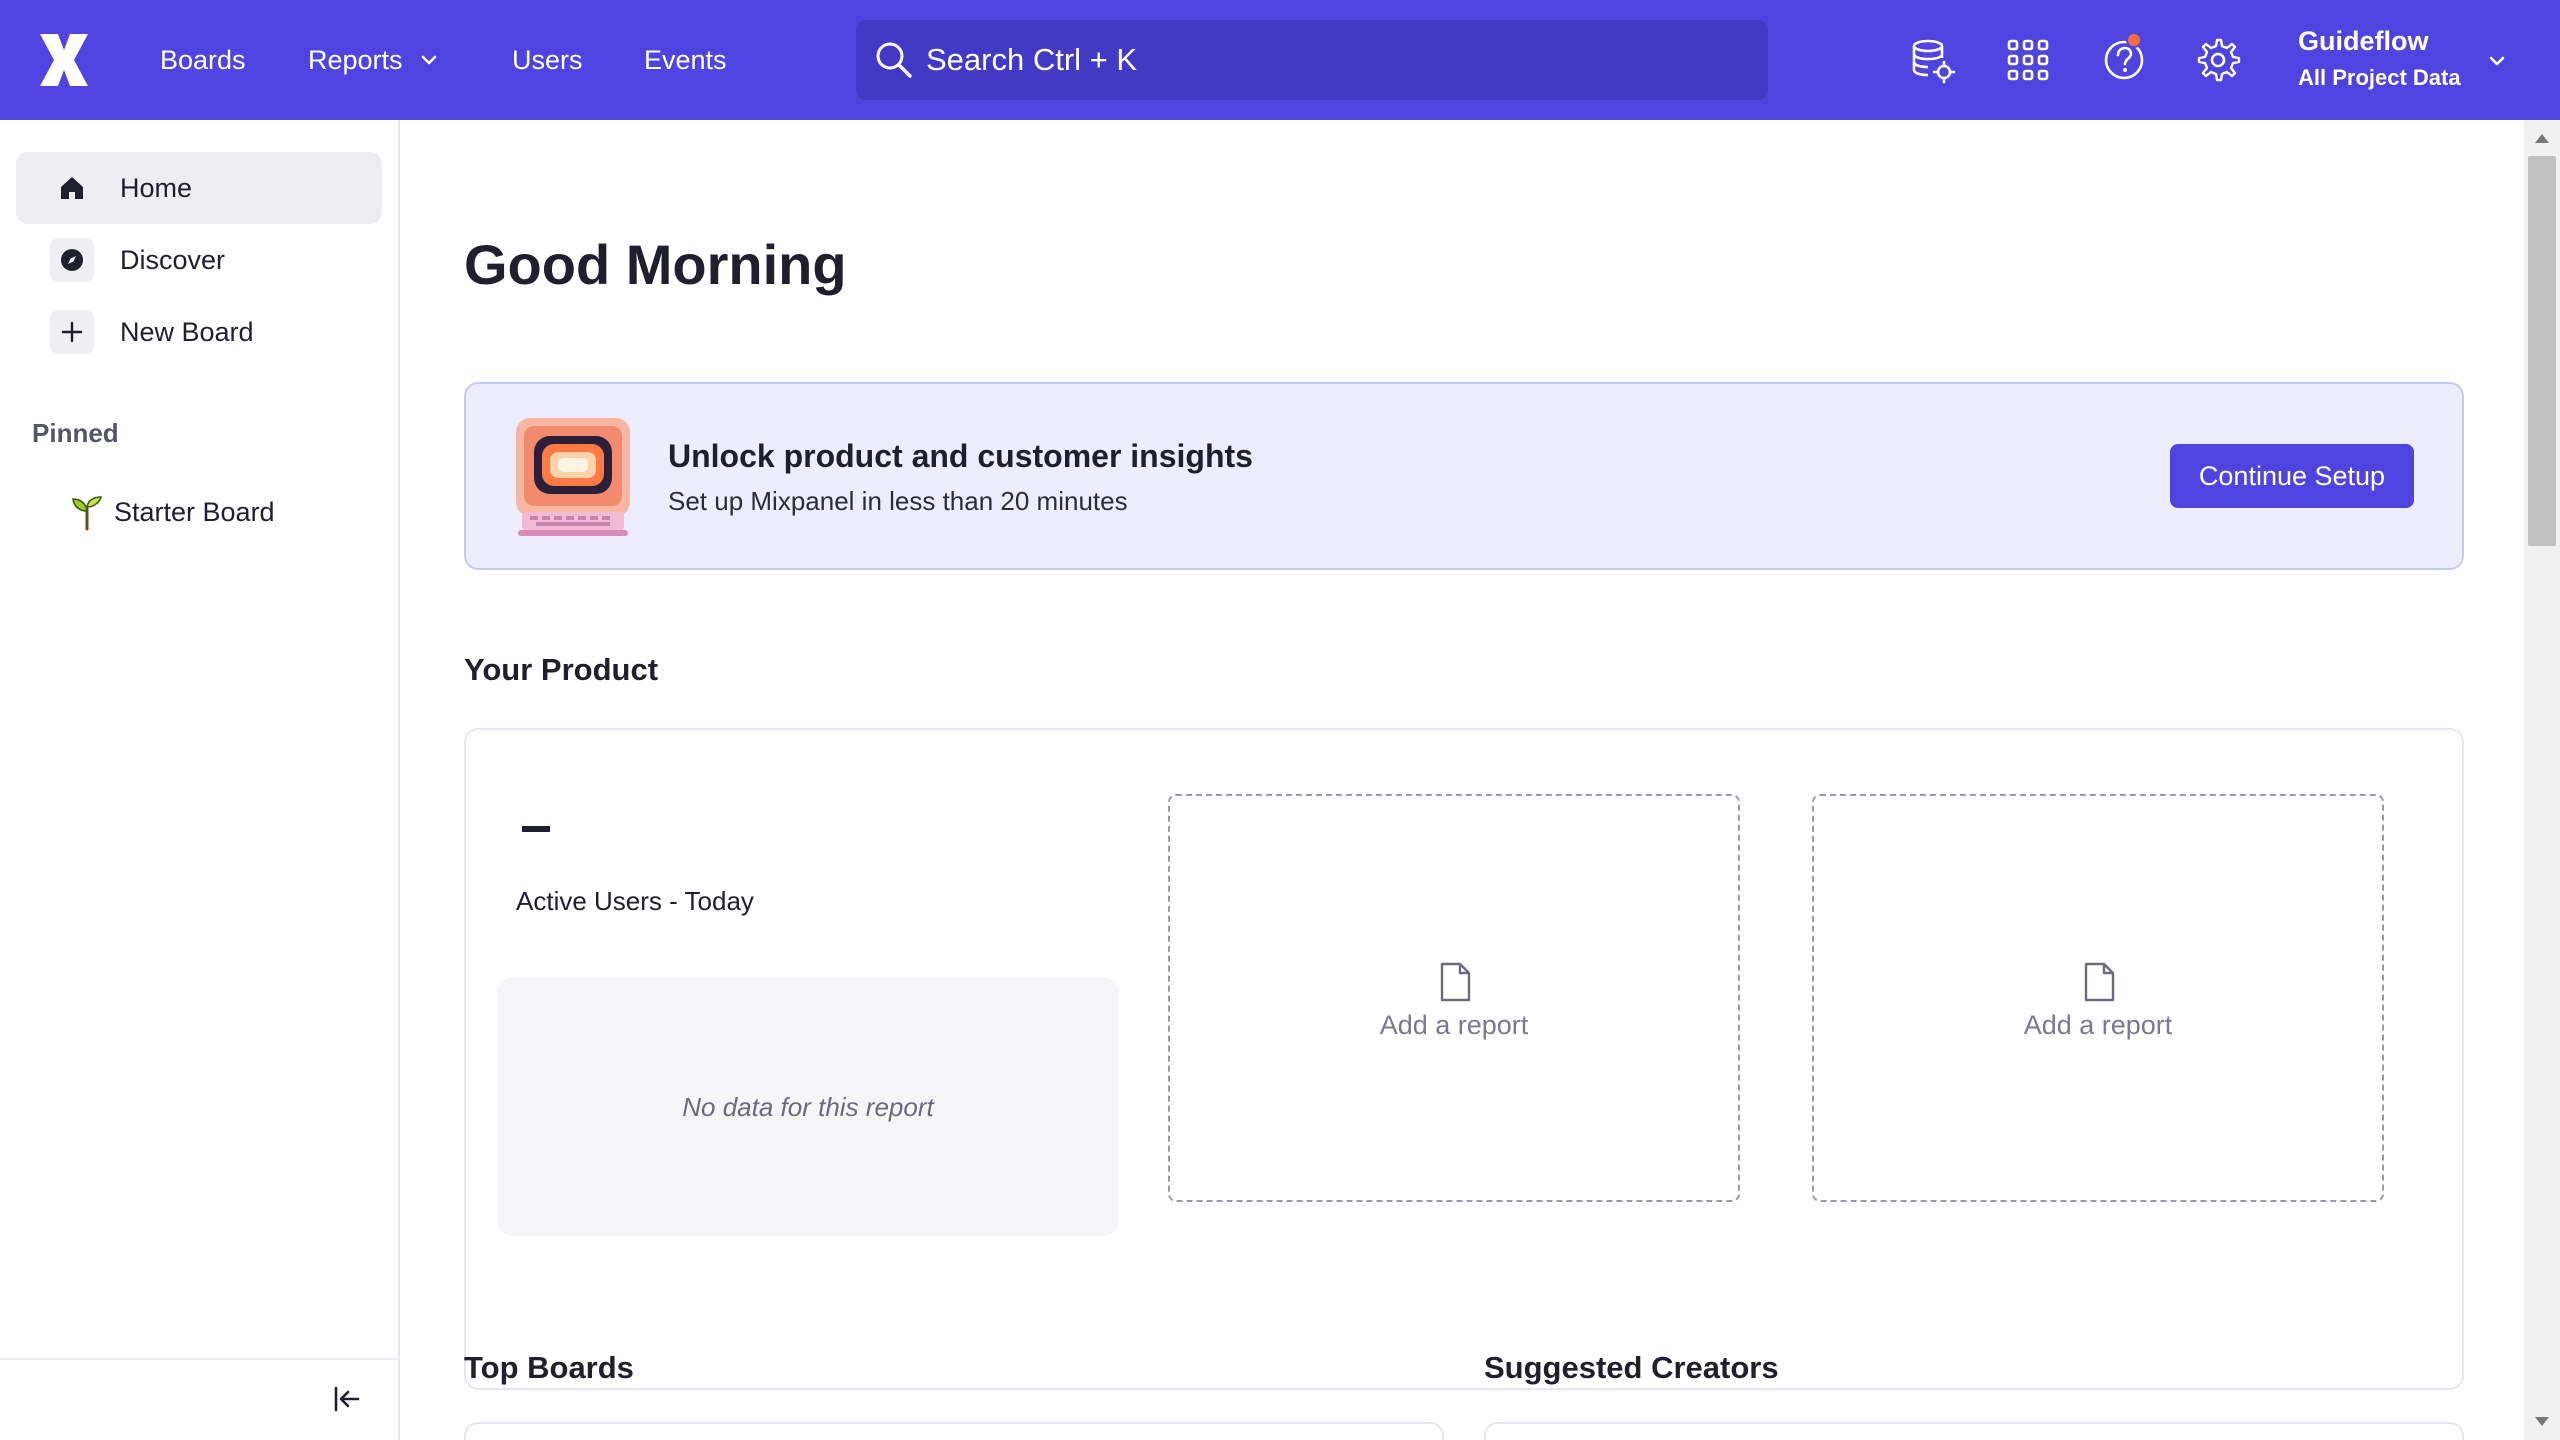 The width and height of the screenshot is (2560, 1440). I want to click on nav-users: Users, so click(547, 60).